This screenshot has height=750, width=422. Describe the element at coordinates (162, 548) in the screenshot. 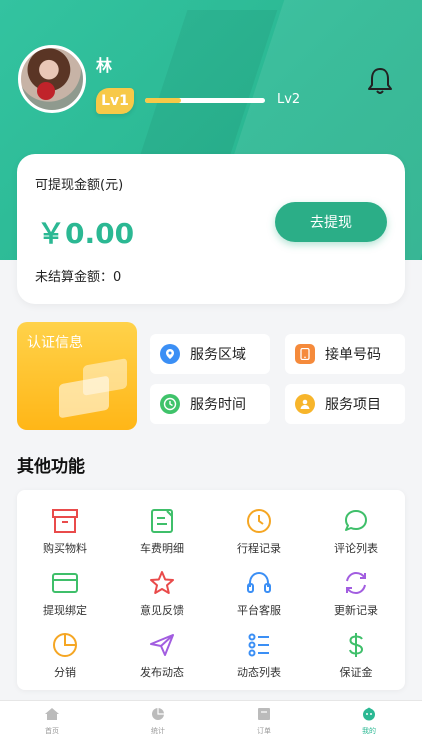

I see `fare-details-label: 车费明细` at that location.